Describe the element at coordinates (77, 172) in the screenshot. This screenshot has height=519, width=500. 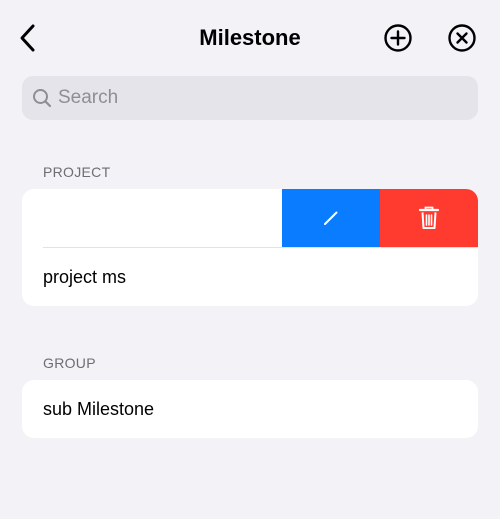
I see `section-header-project: PROJECT` at that location.